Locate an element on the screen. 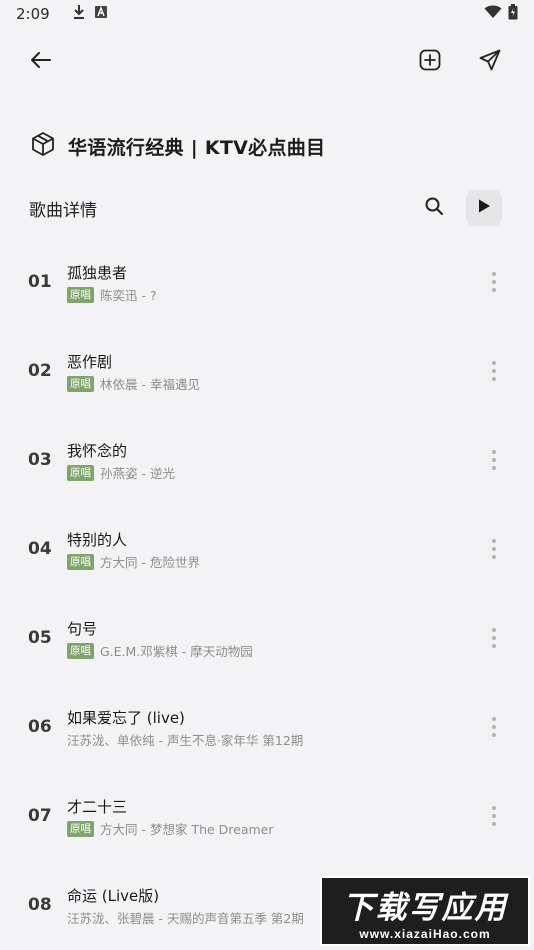 Image resolution: width=534 pixels, height=950 pixels. top-toolbar is located at coordinates (267, 63).